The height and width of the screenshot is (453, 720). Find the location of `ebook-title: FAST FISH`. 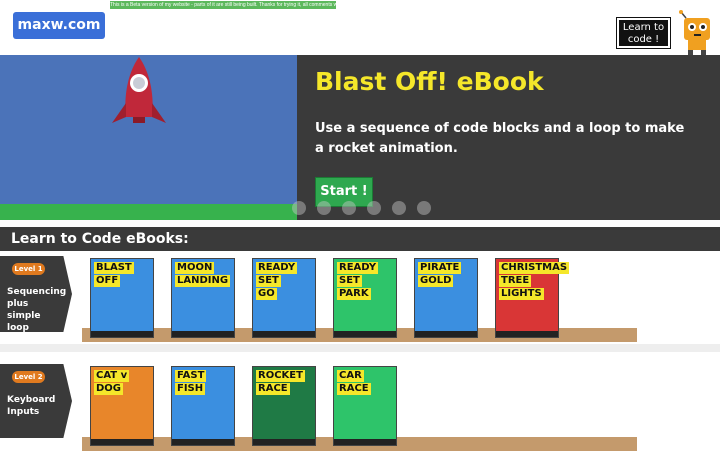

ebook-title: FAST FISH is located at coordinates (191, 383).